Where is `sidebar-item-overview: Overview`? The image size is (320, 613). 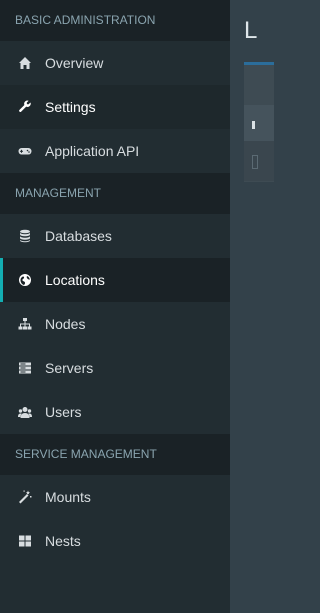
sidebar-item-overview: Overview is located at coordinates (115, 63).